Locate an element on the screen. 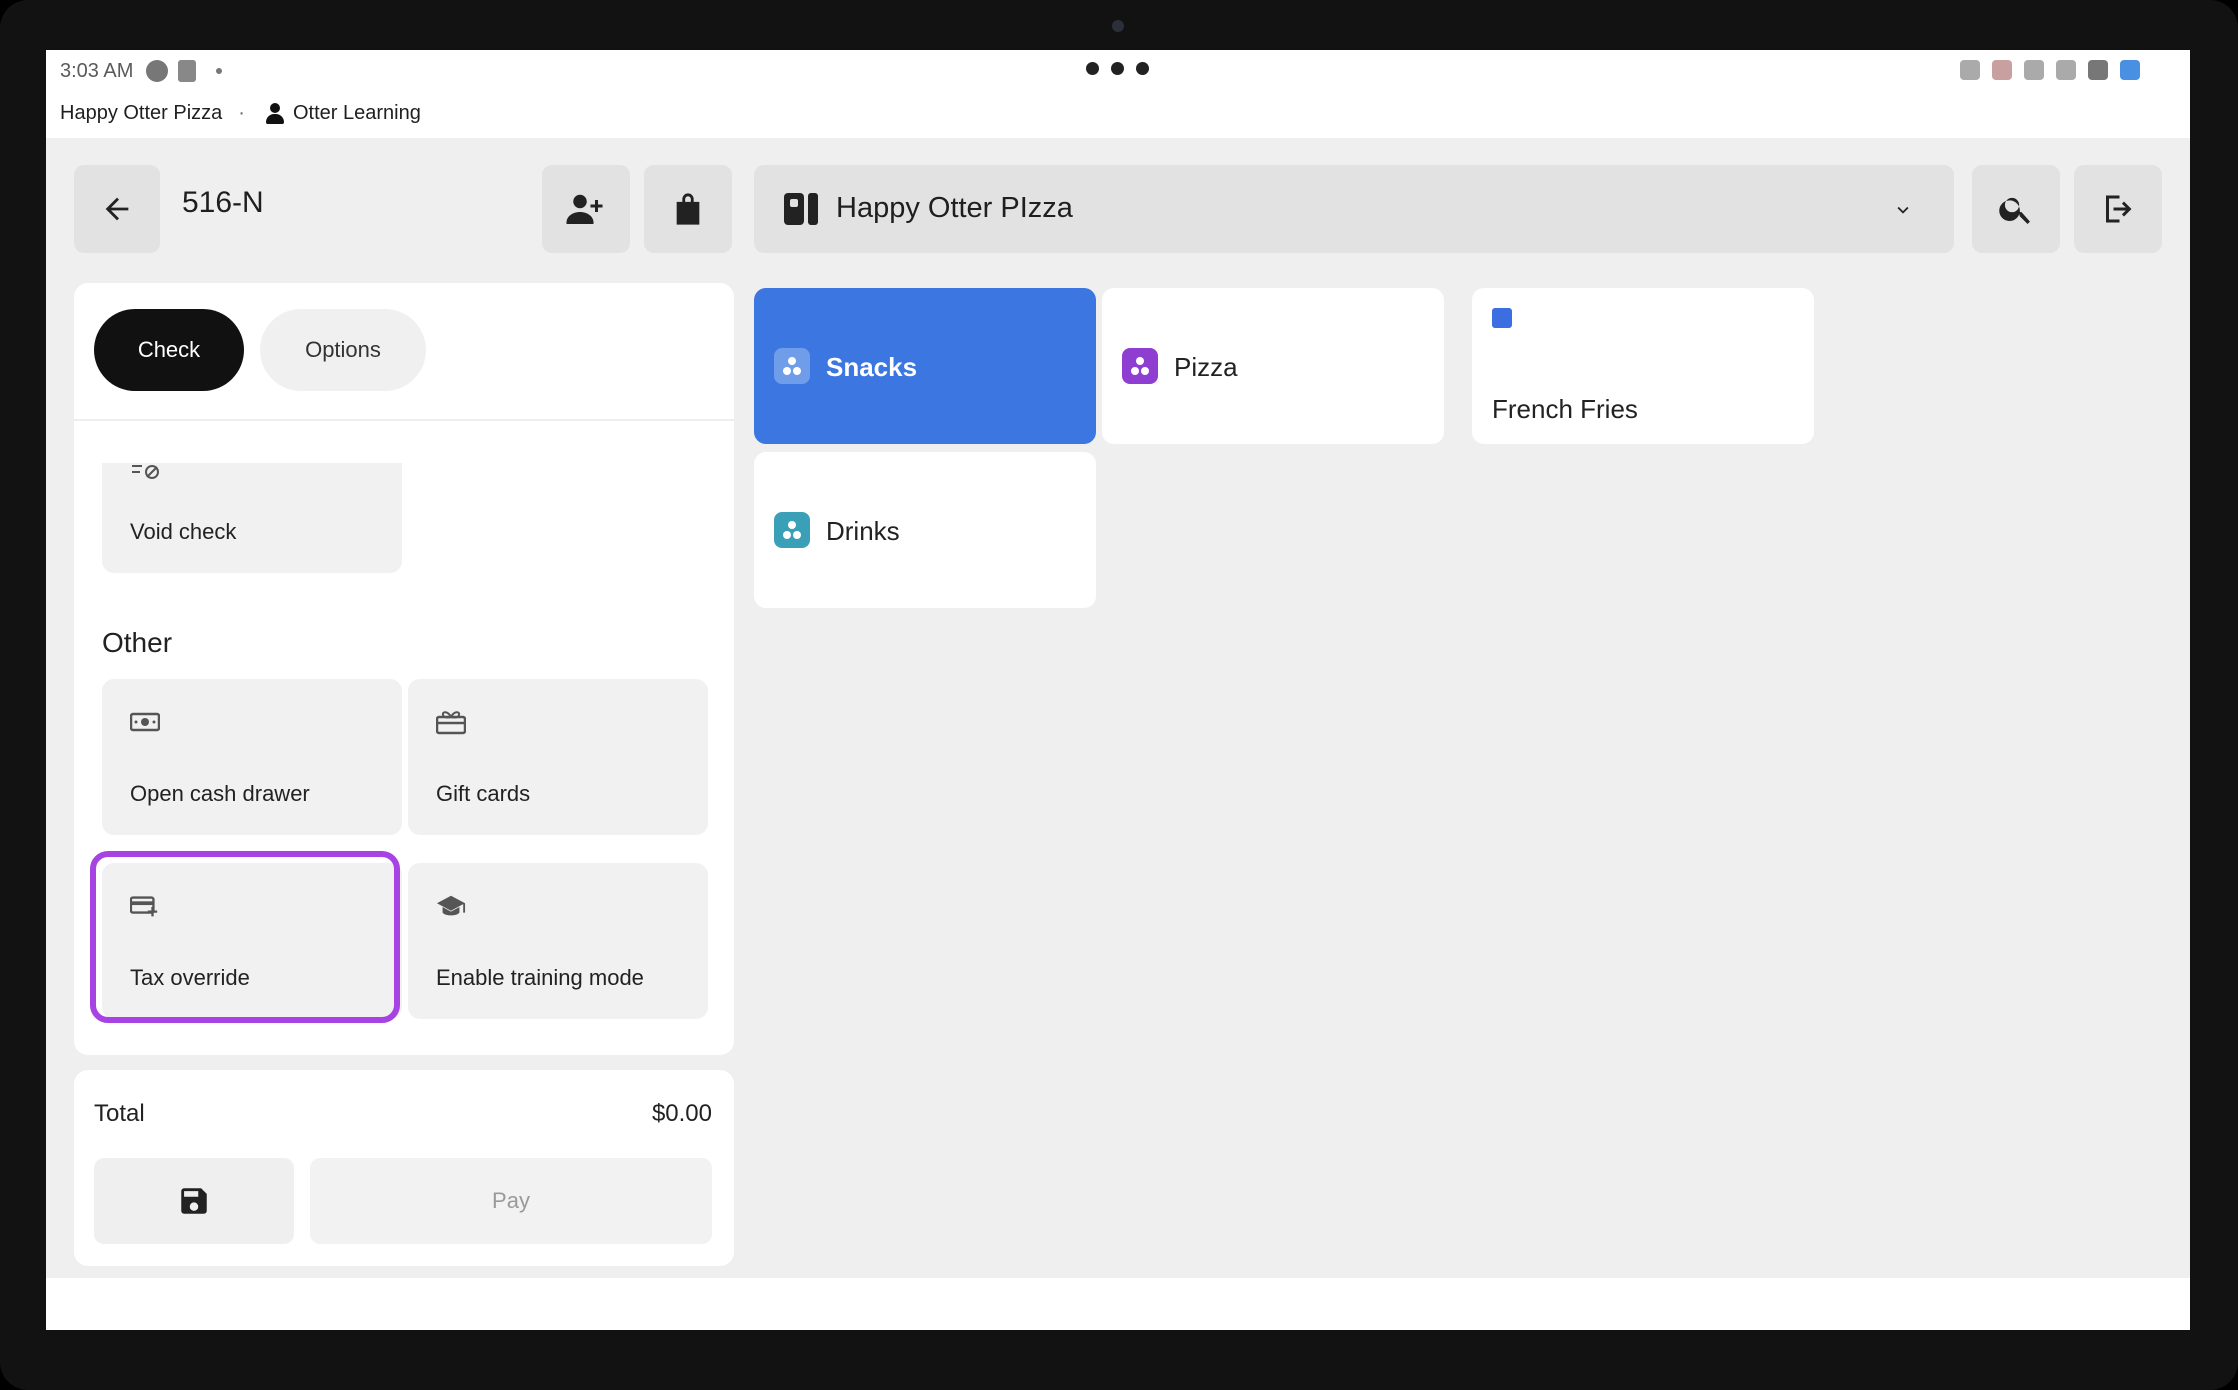 The height and width of the screenshot is (1390, 2238). open-cash-drawer-button: Open cash drawer is located at coordinates (252, 757).